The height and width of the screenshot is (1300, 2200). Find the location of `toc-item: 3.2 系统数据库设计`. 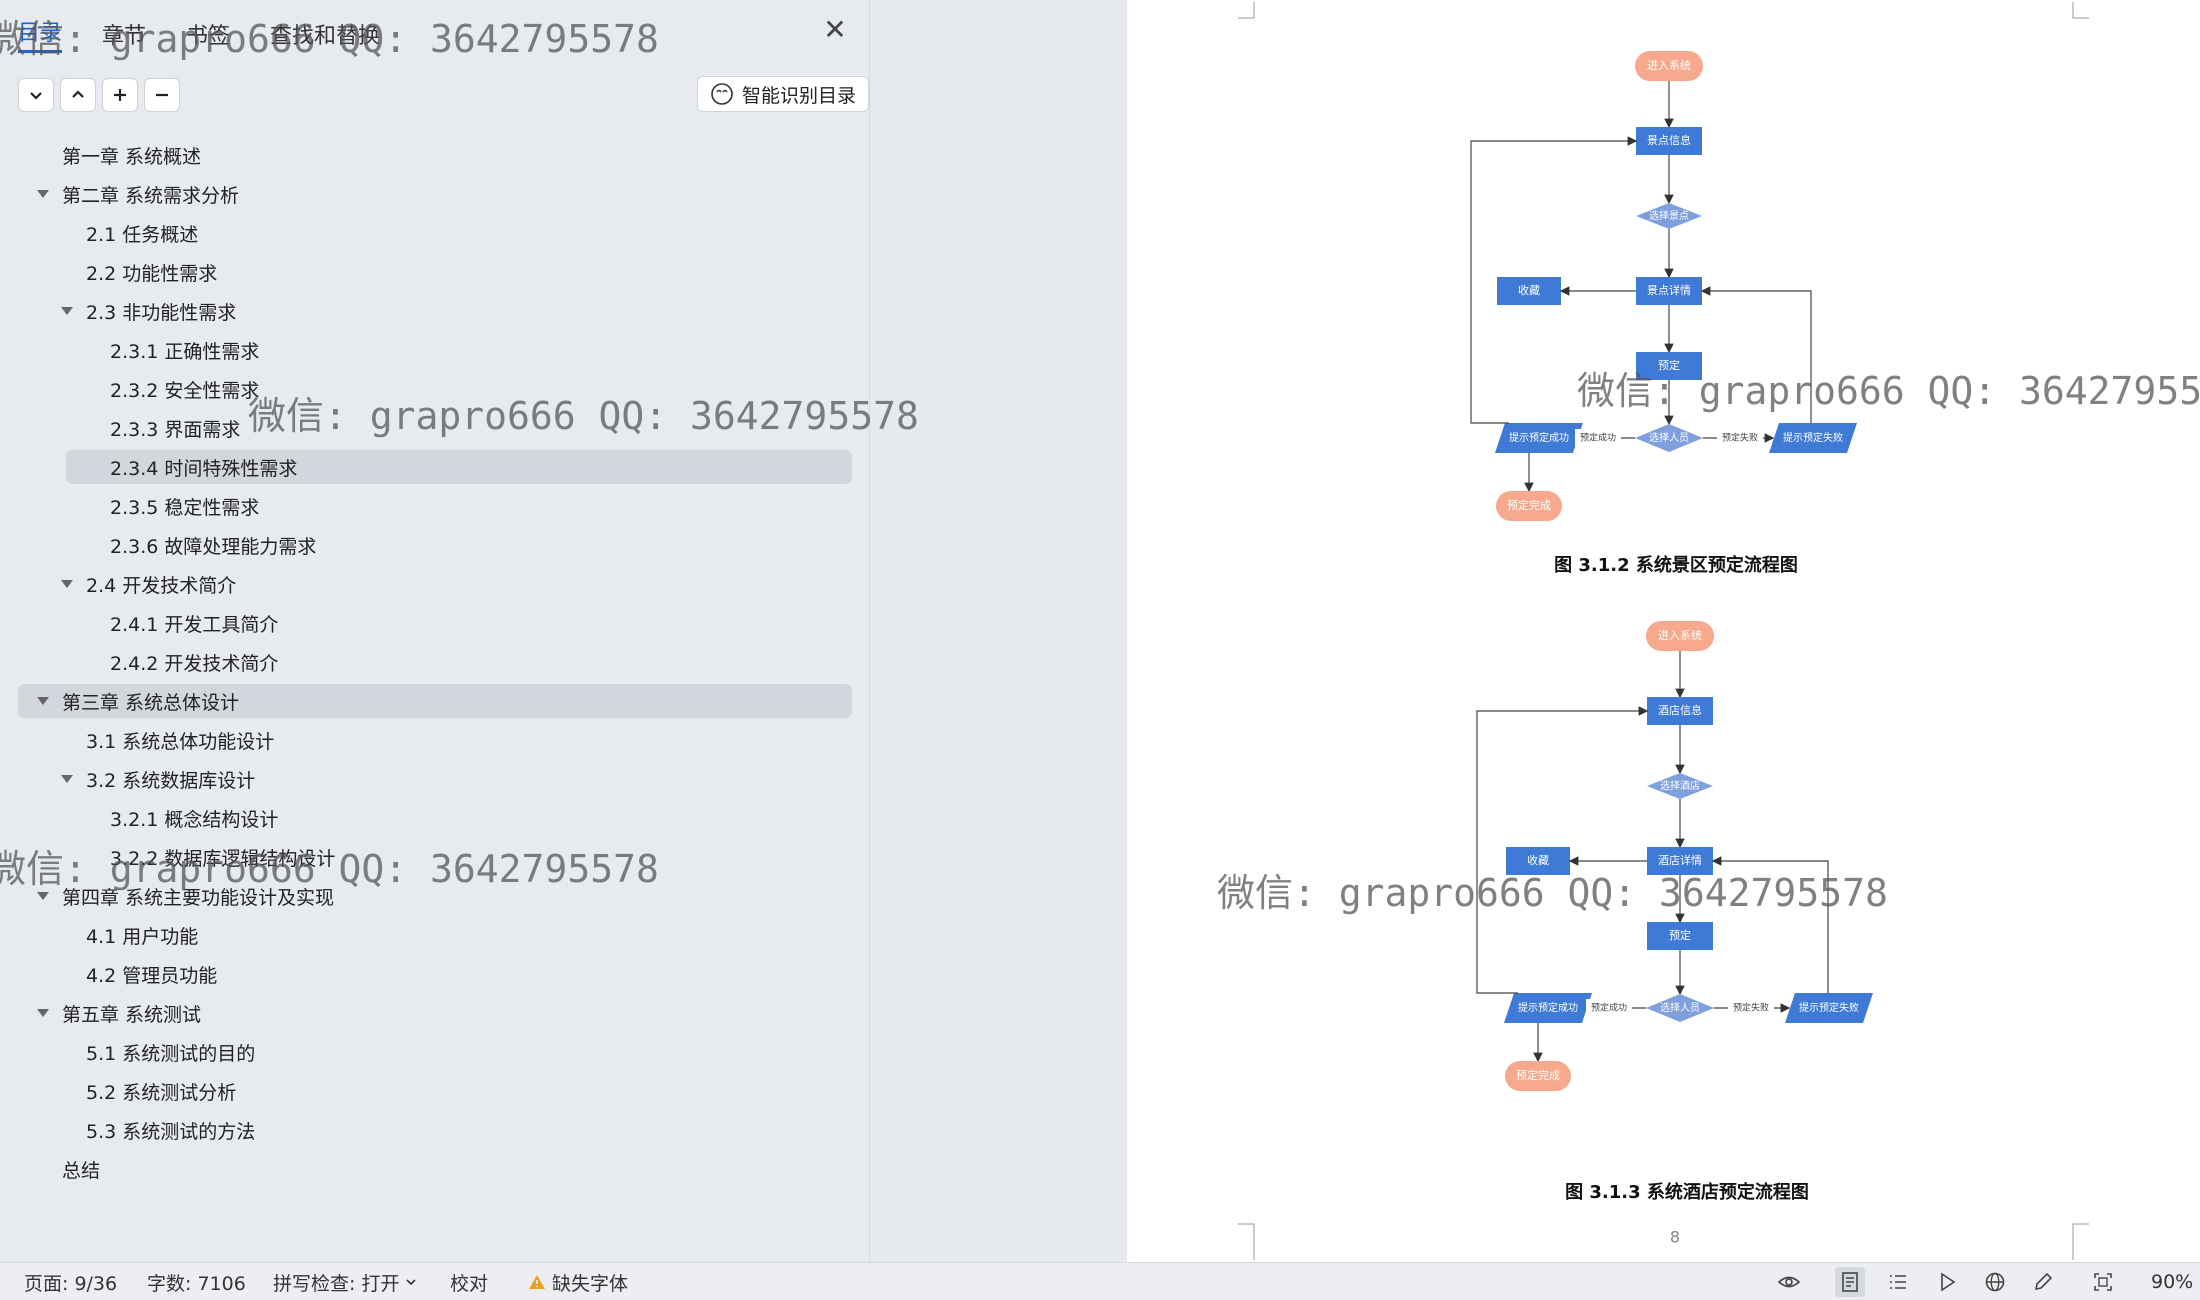

toc-item: 3.2 系统数据库设计 is located at coordinates (157, 779).